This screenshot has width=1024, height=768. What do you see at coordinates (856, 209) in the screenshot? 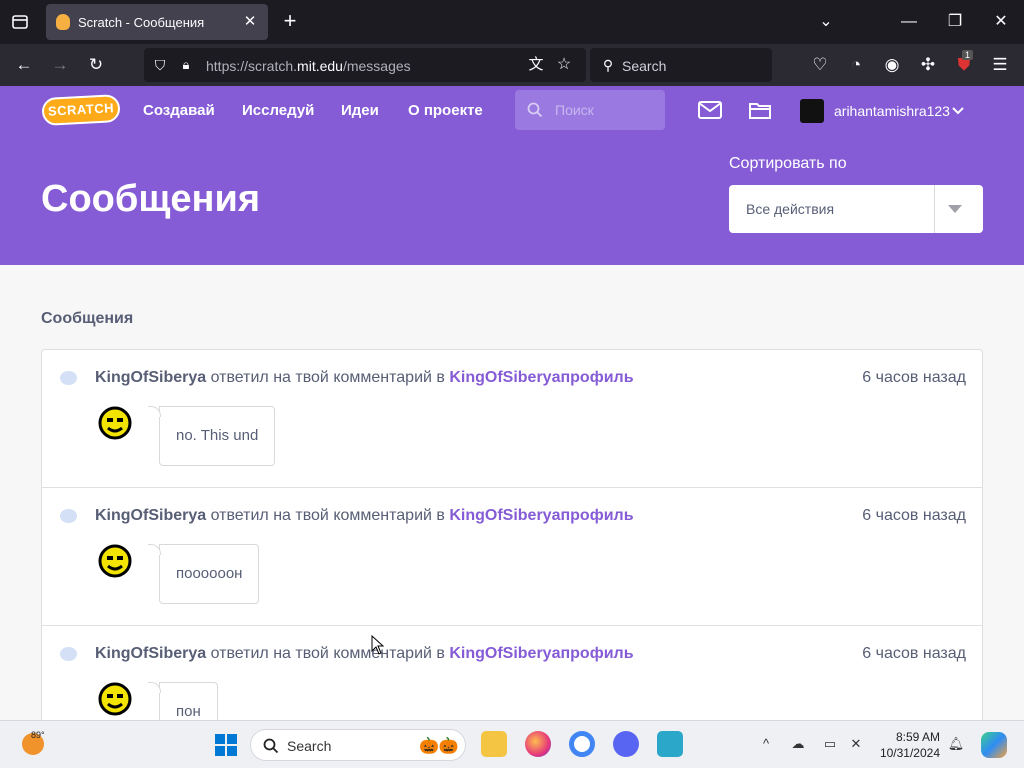
I see `sort-select: Все действия` at bounding box center [856, 209].